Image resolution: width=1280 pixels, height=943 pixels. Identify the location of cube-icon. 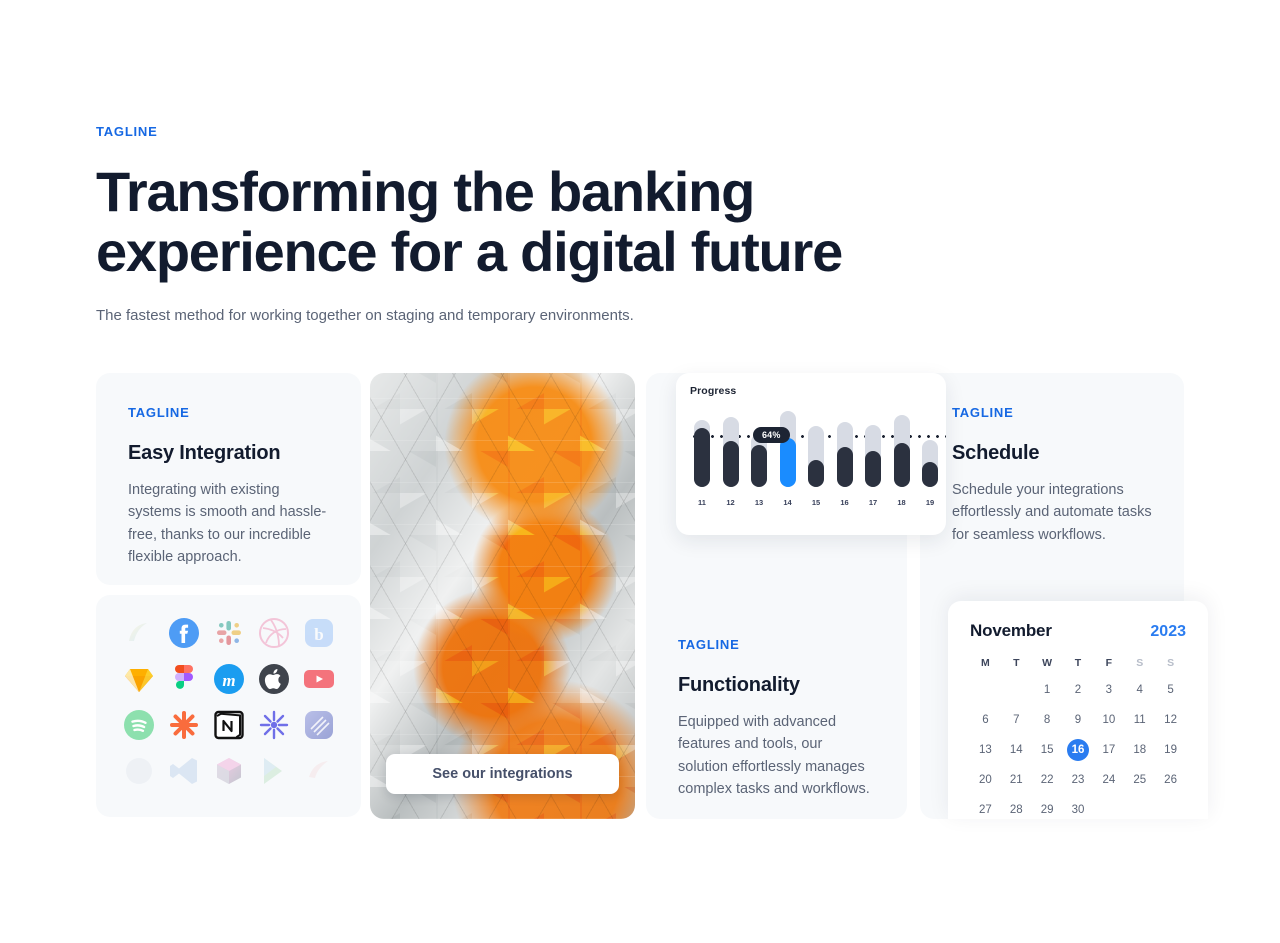
(229, 771).